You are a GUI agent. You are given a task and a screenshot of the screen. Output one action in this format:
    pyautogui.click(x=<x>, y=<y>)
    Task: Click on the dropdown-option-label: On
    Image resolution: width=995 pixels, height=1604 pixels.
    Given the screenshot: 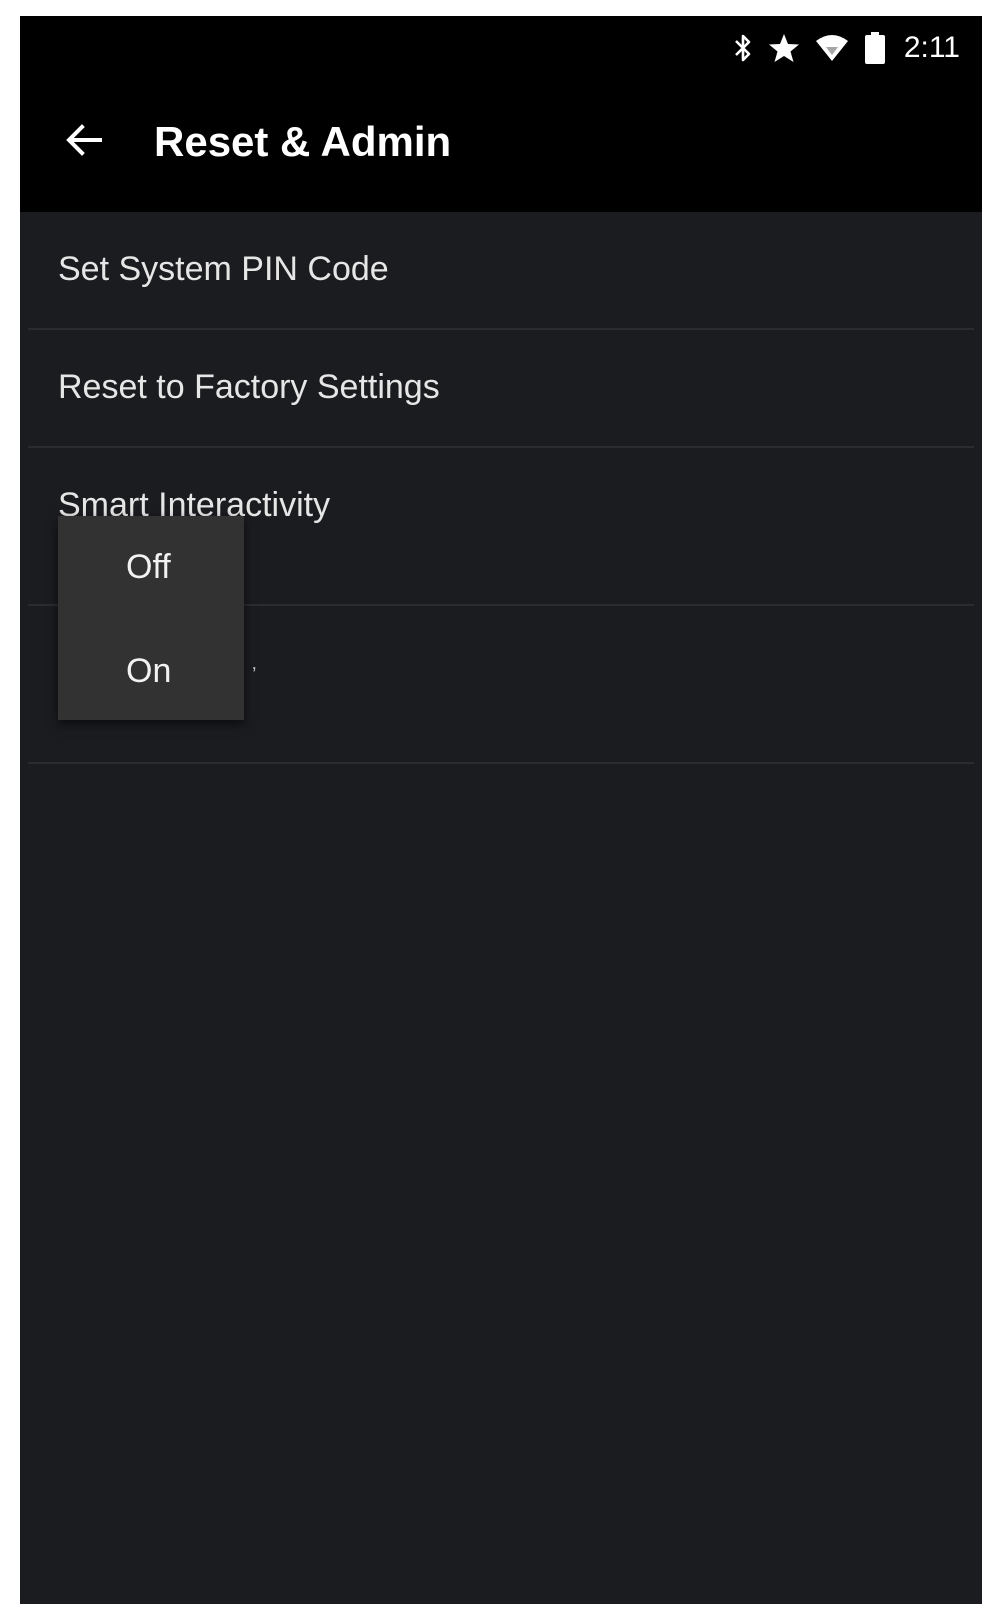 What is the action you would take?
    pyautogui.click(x=149, y=671)
    